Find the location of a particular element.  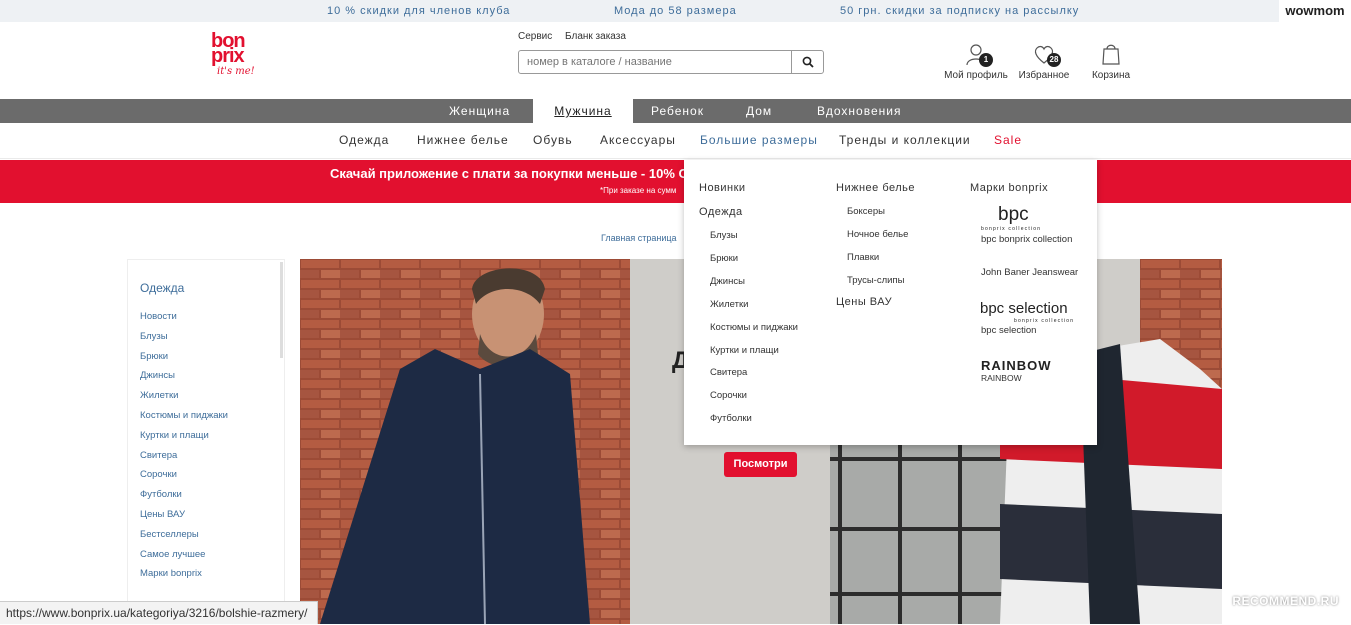

sidebar-item: Футболки is located at coordinates (184, 499).